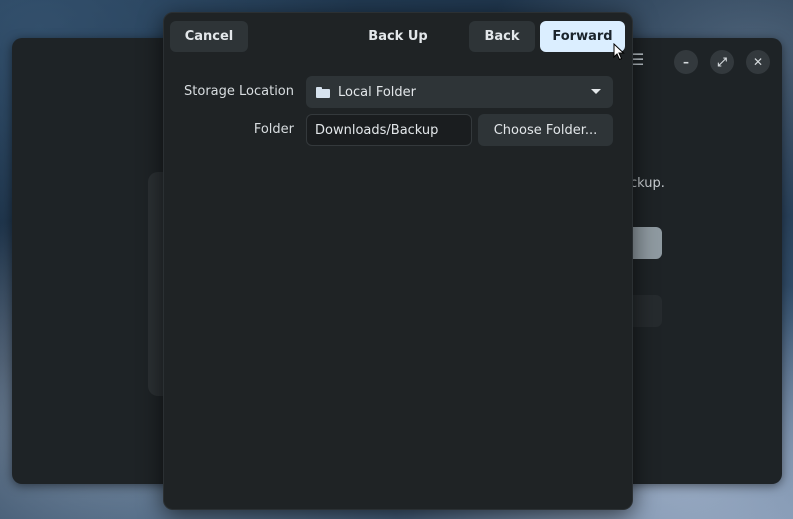  Describe the element at coordinates (377, 92) in the screenshot. I see `storage-location-value: Local Folder` at that location.